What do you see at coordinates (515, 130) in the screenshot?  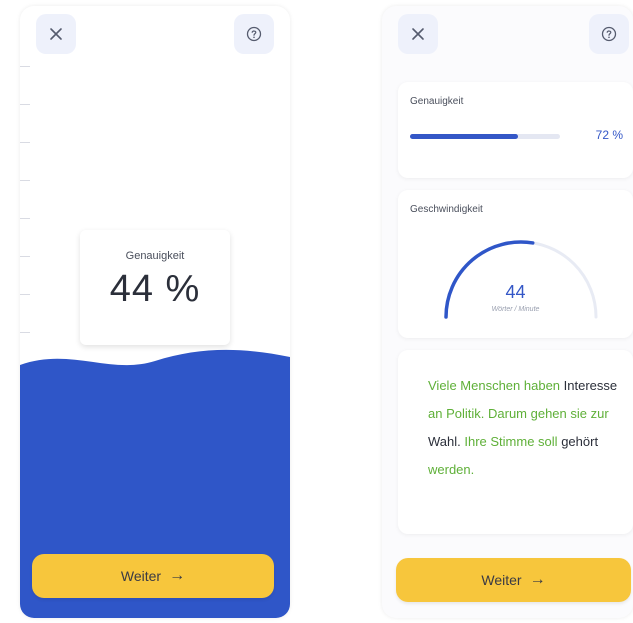 I see `accuracy-card: Genauigkeit 72 %` at bounding box center [515, 130].